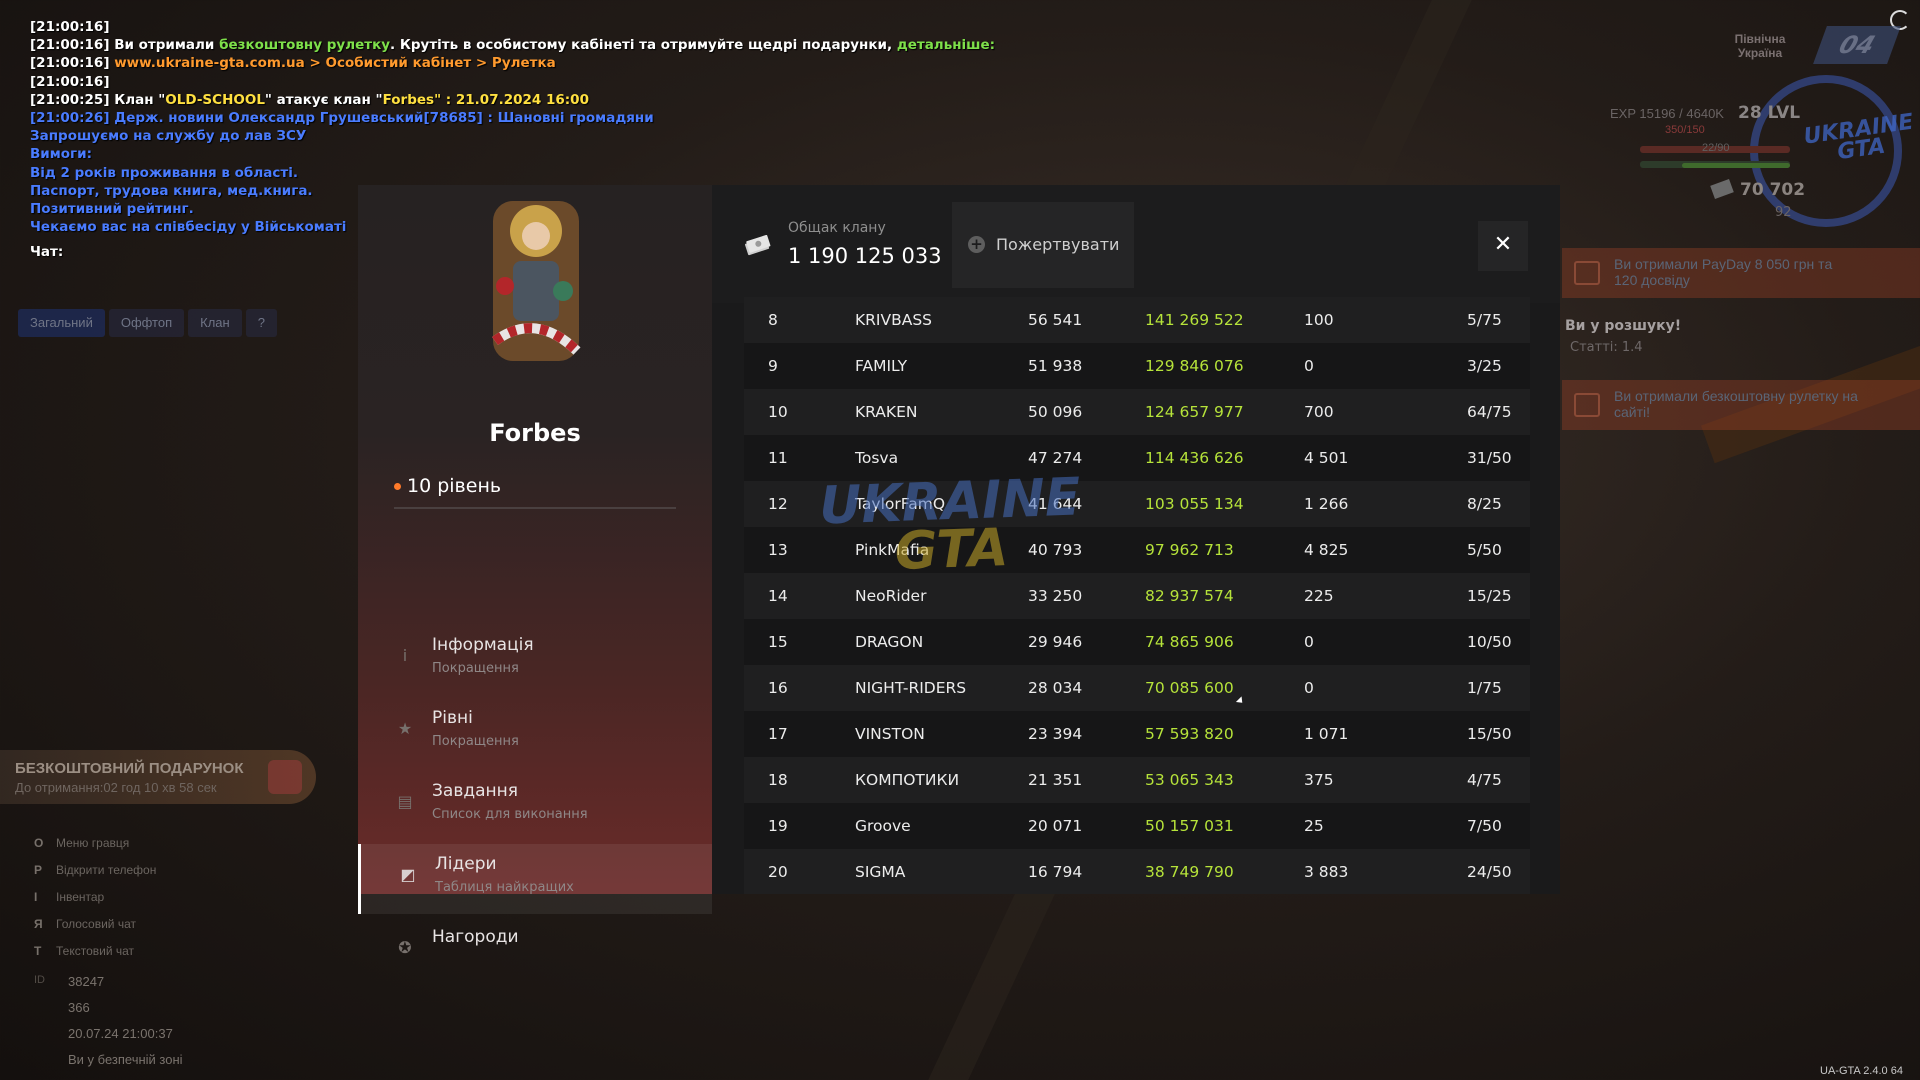 This screenshot has width=1920, height=1080. Describe the element at coordinates (1055, 734) in the screenshot. I see `cell-score: 23 394` at that location.